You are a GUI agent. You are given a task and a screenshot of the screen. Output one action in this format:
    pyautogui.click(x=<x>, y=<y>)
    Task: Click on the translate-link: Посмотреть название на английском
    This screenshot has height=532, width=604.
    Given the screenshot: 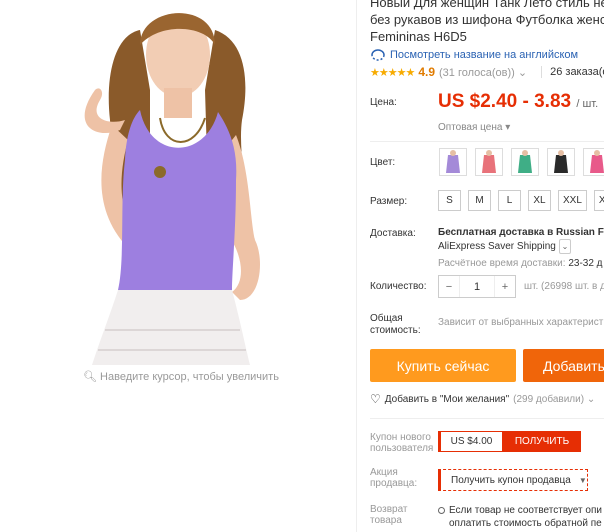 What is the action you would take?
    pyautogui.click(x=474, y=55)
    